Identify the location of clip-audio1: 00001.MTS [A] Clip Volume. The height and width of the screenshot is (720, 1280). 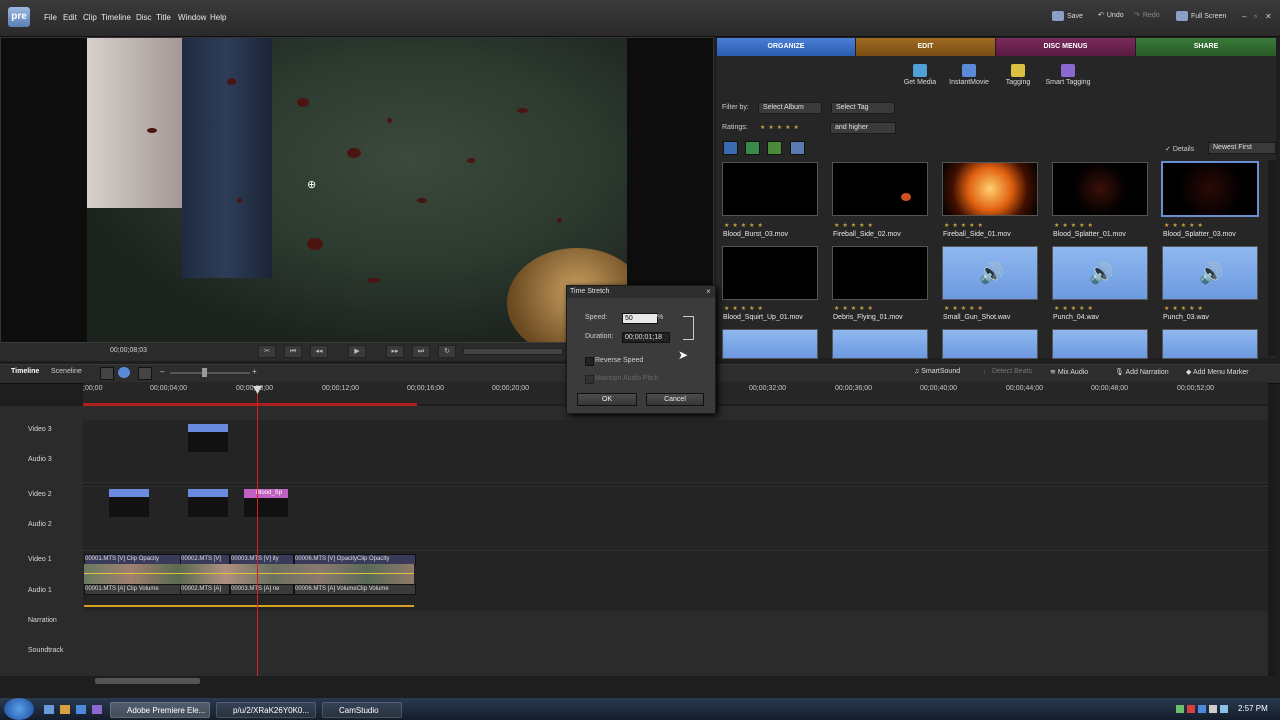
(132, 589).